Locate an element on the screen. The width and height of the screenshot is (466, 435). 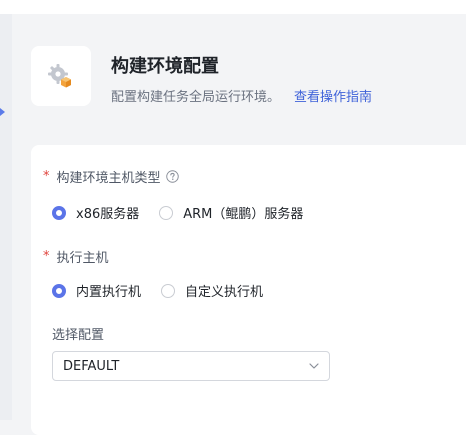
radio-x86-server: x86服务器 is located at coordinates (95, 212).